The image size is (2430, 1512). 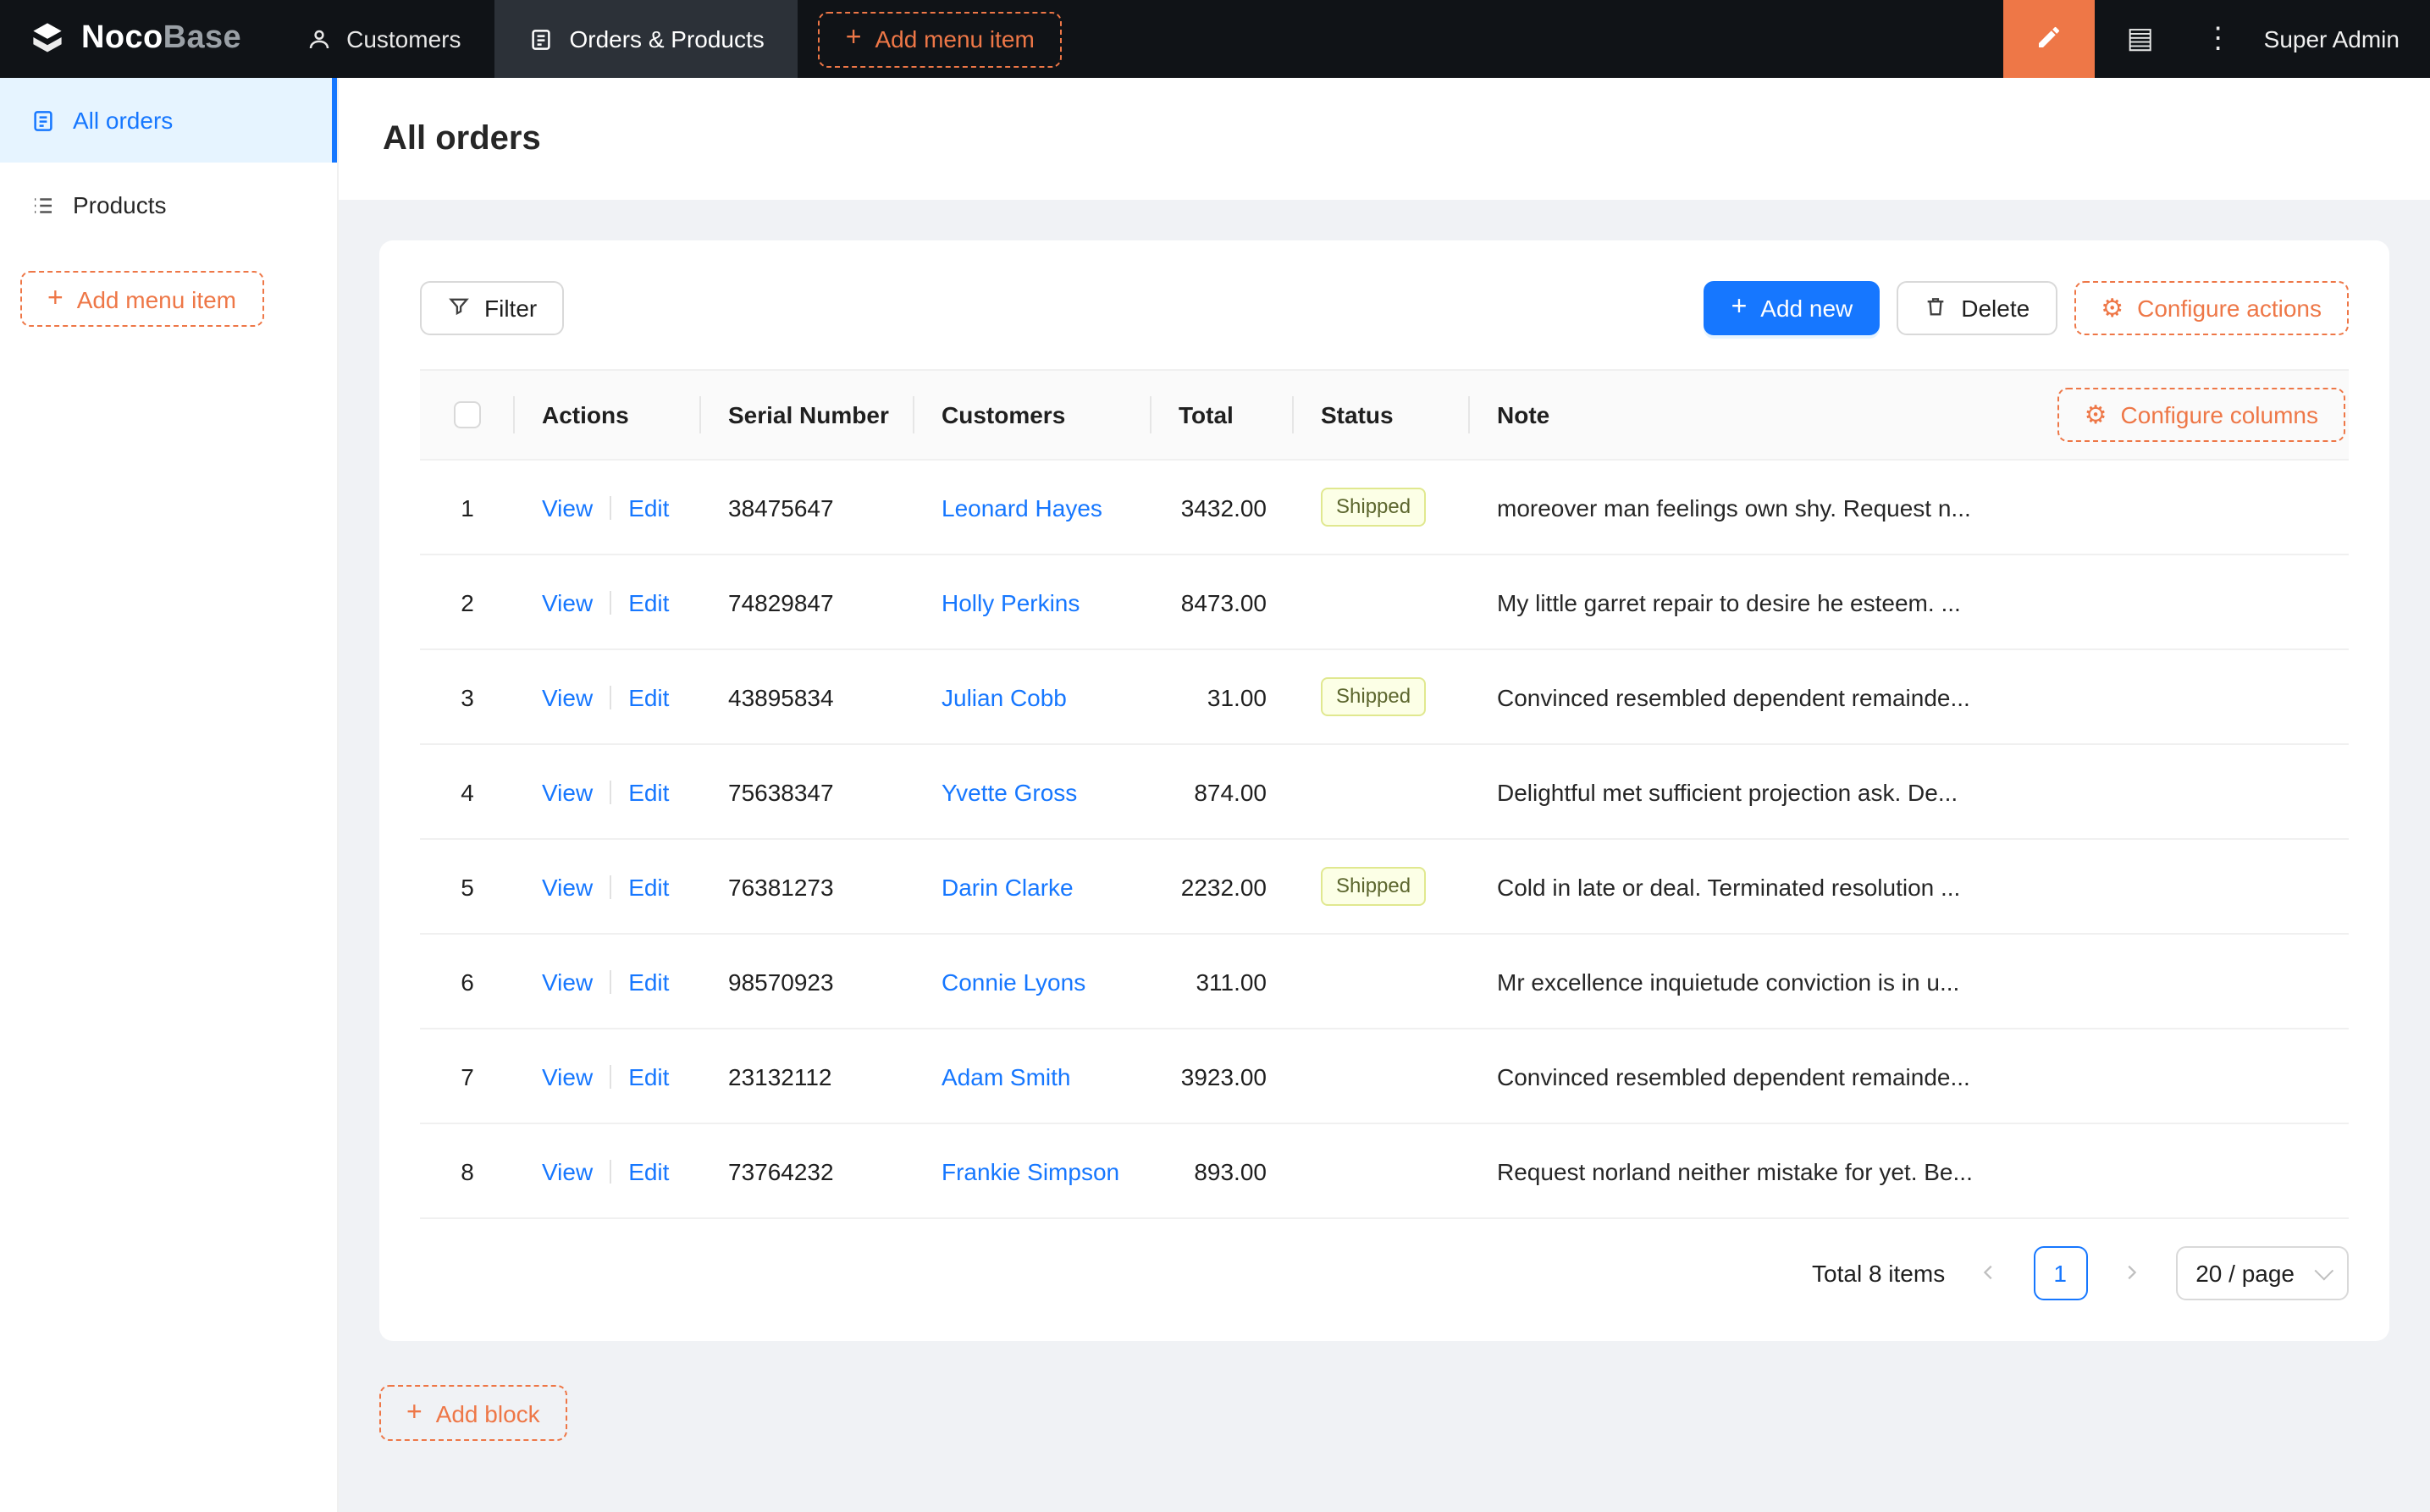 I want to click on configure-columns-button: ⚙ Configure columns, so click(x=2201, y=415).